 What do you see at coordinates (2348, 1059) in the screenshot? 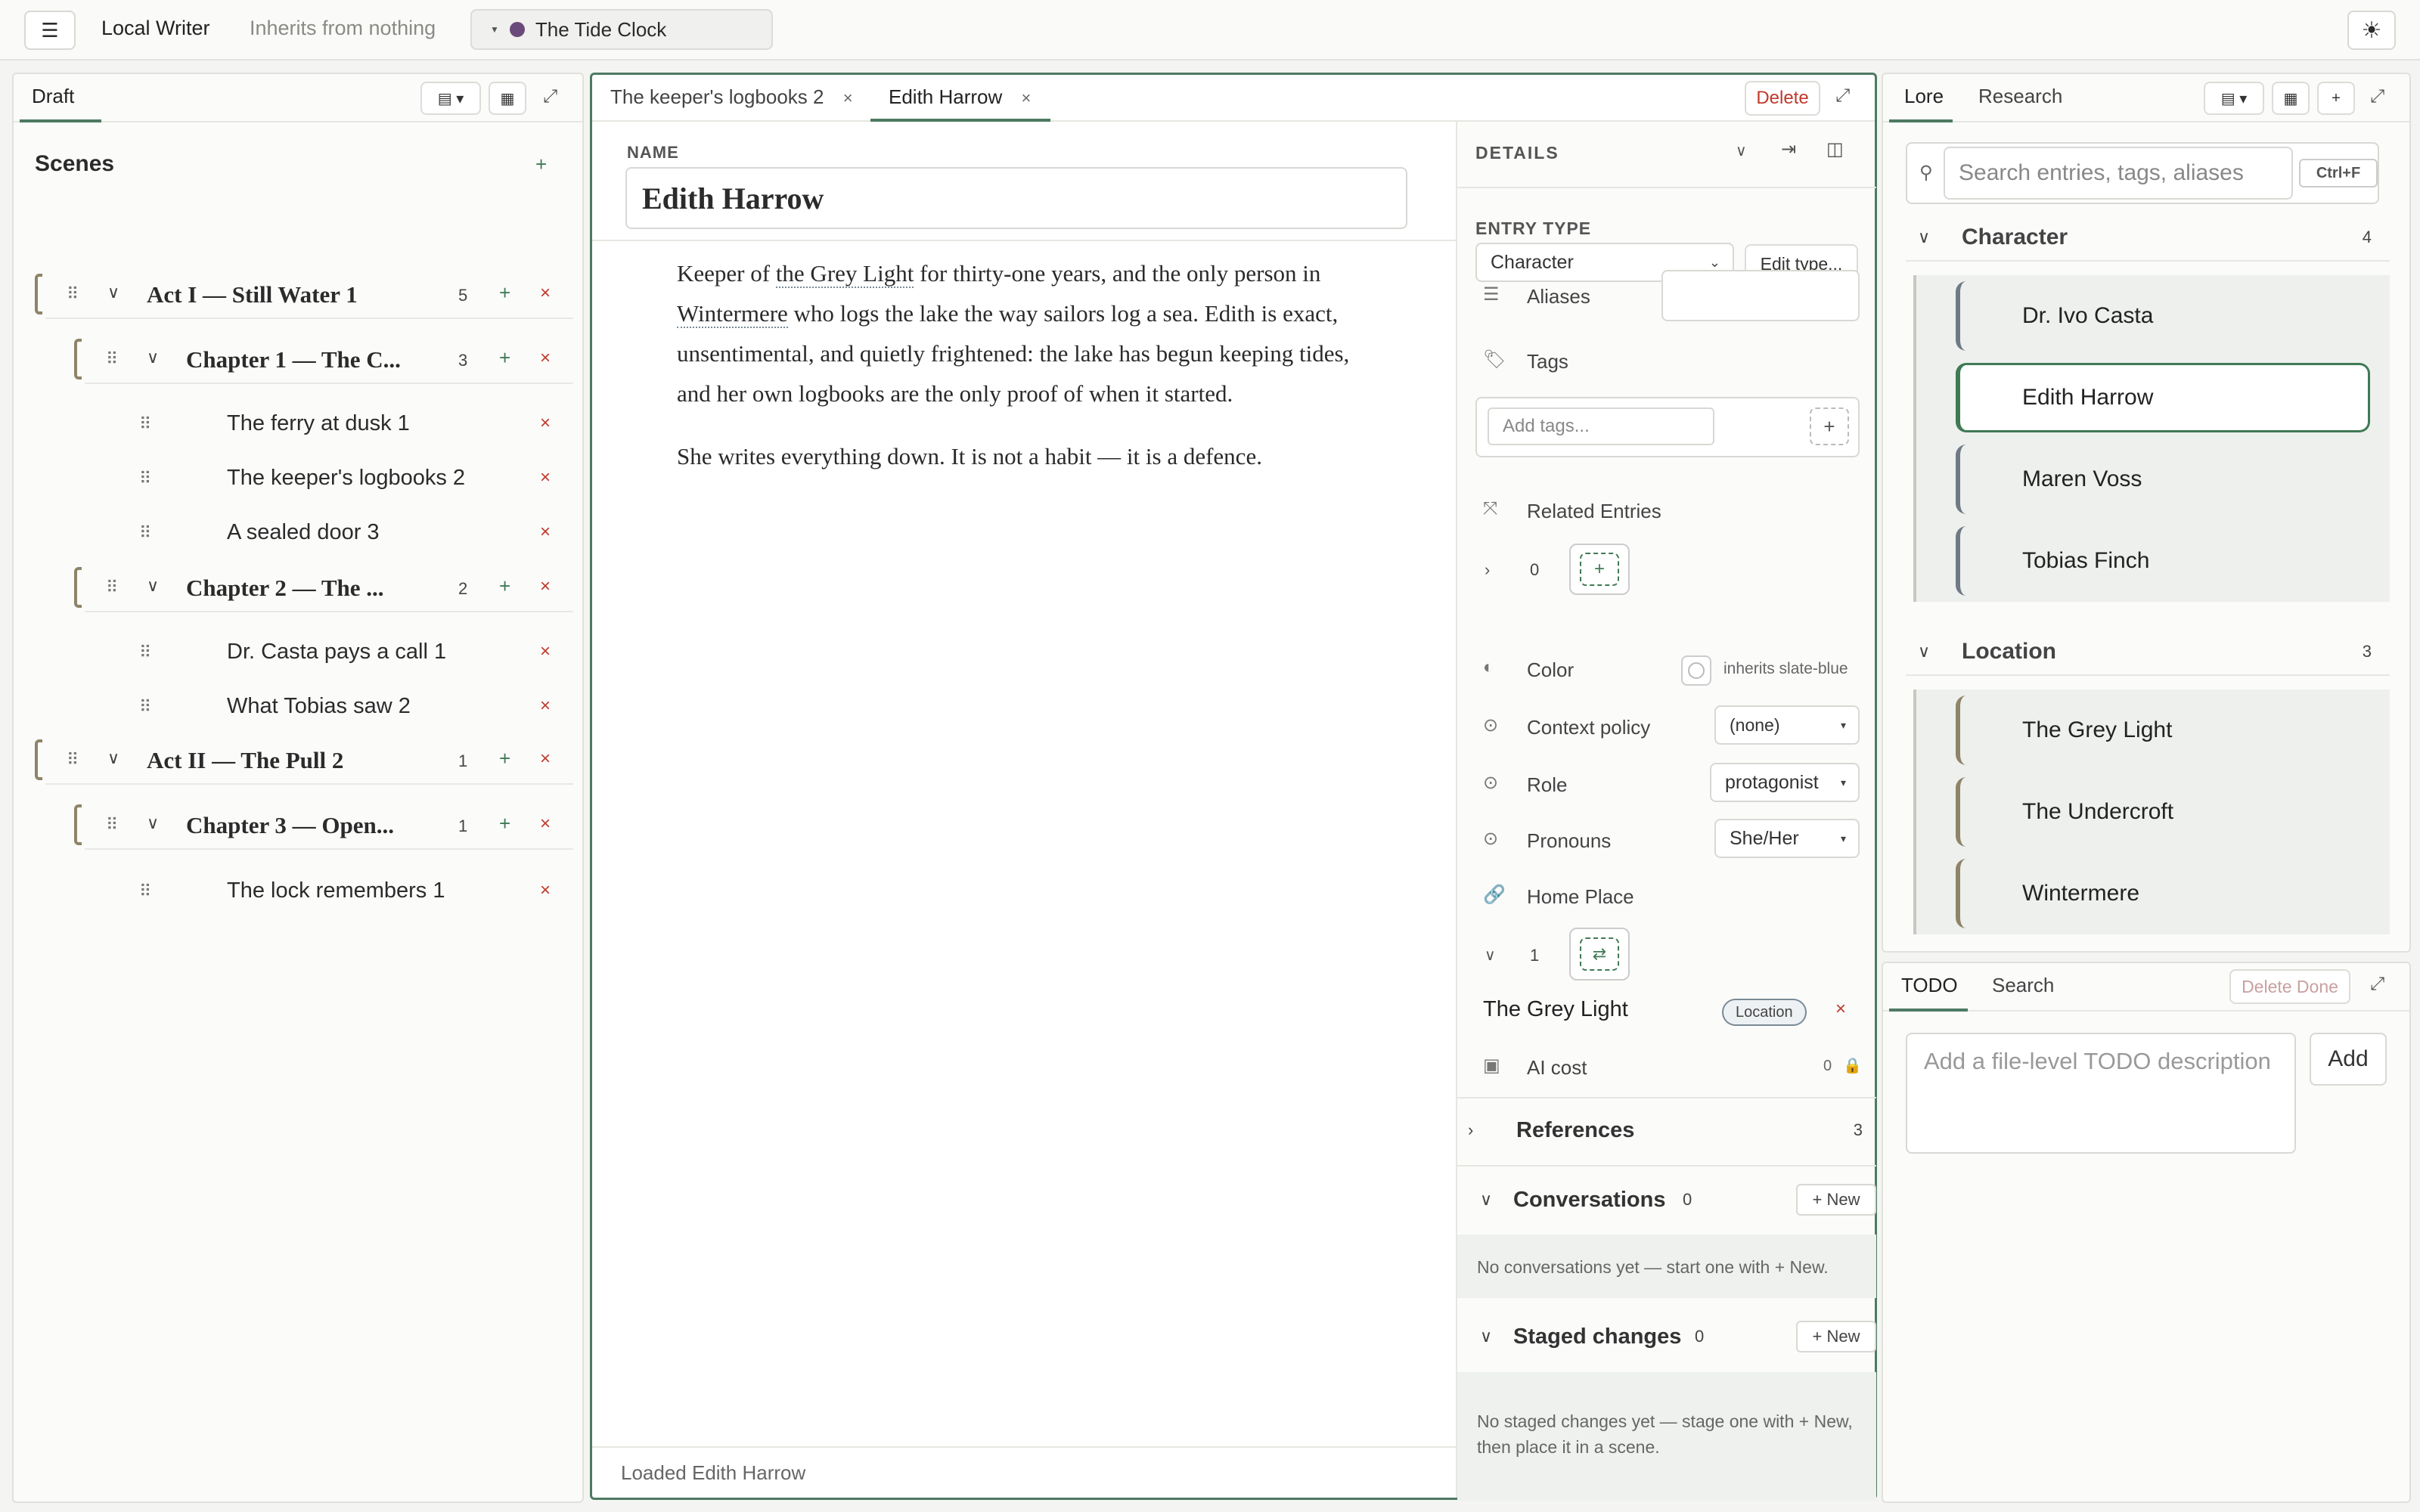
I see `add-todo-button: Add` at bounding box center [2348, 1059].